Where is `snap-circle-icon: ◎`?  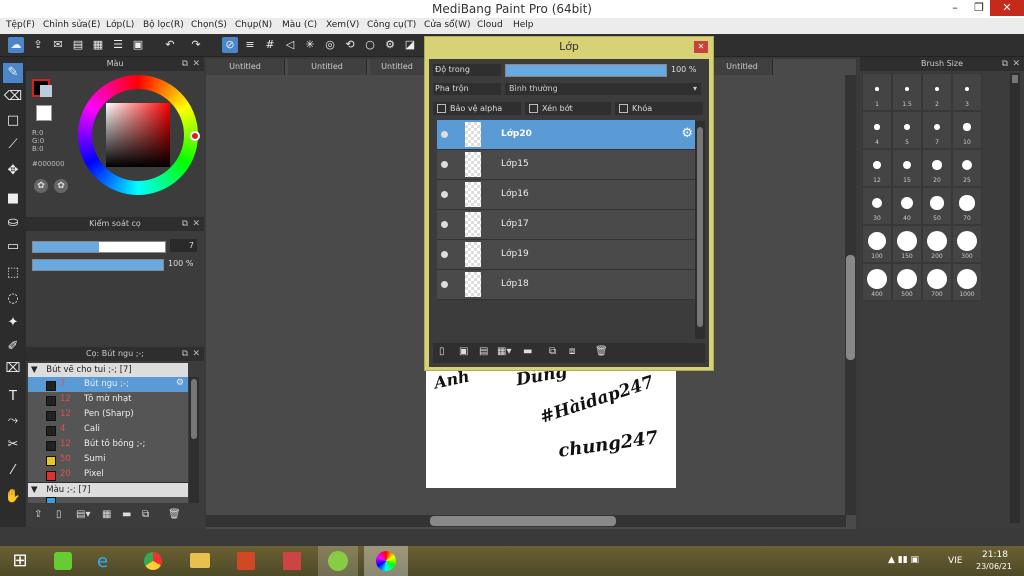
snap-circle-icon: ◎ is located at coordinates (330, 45).